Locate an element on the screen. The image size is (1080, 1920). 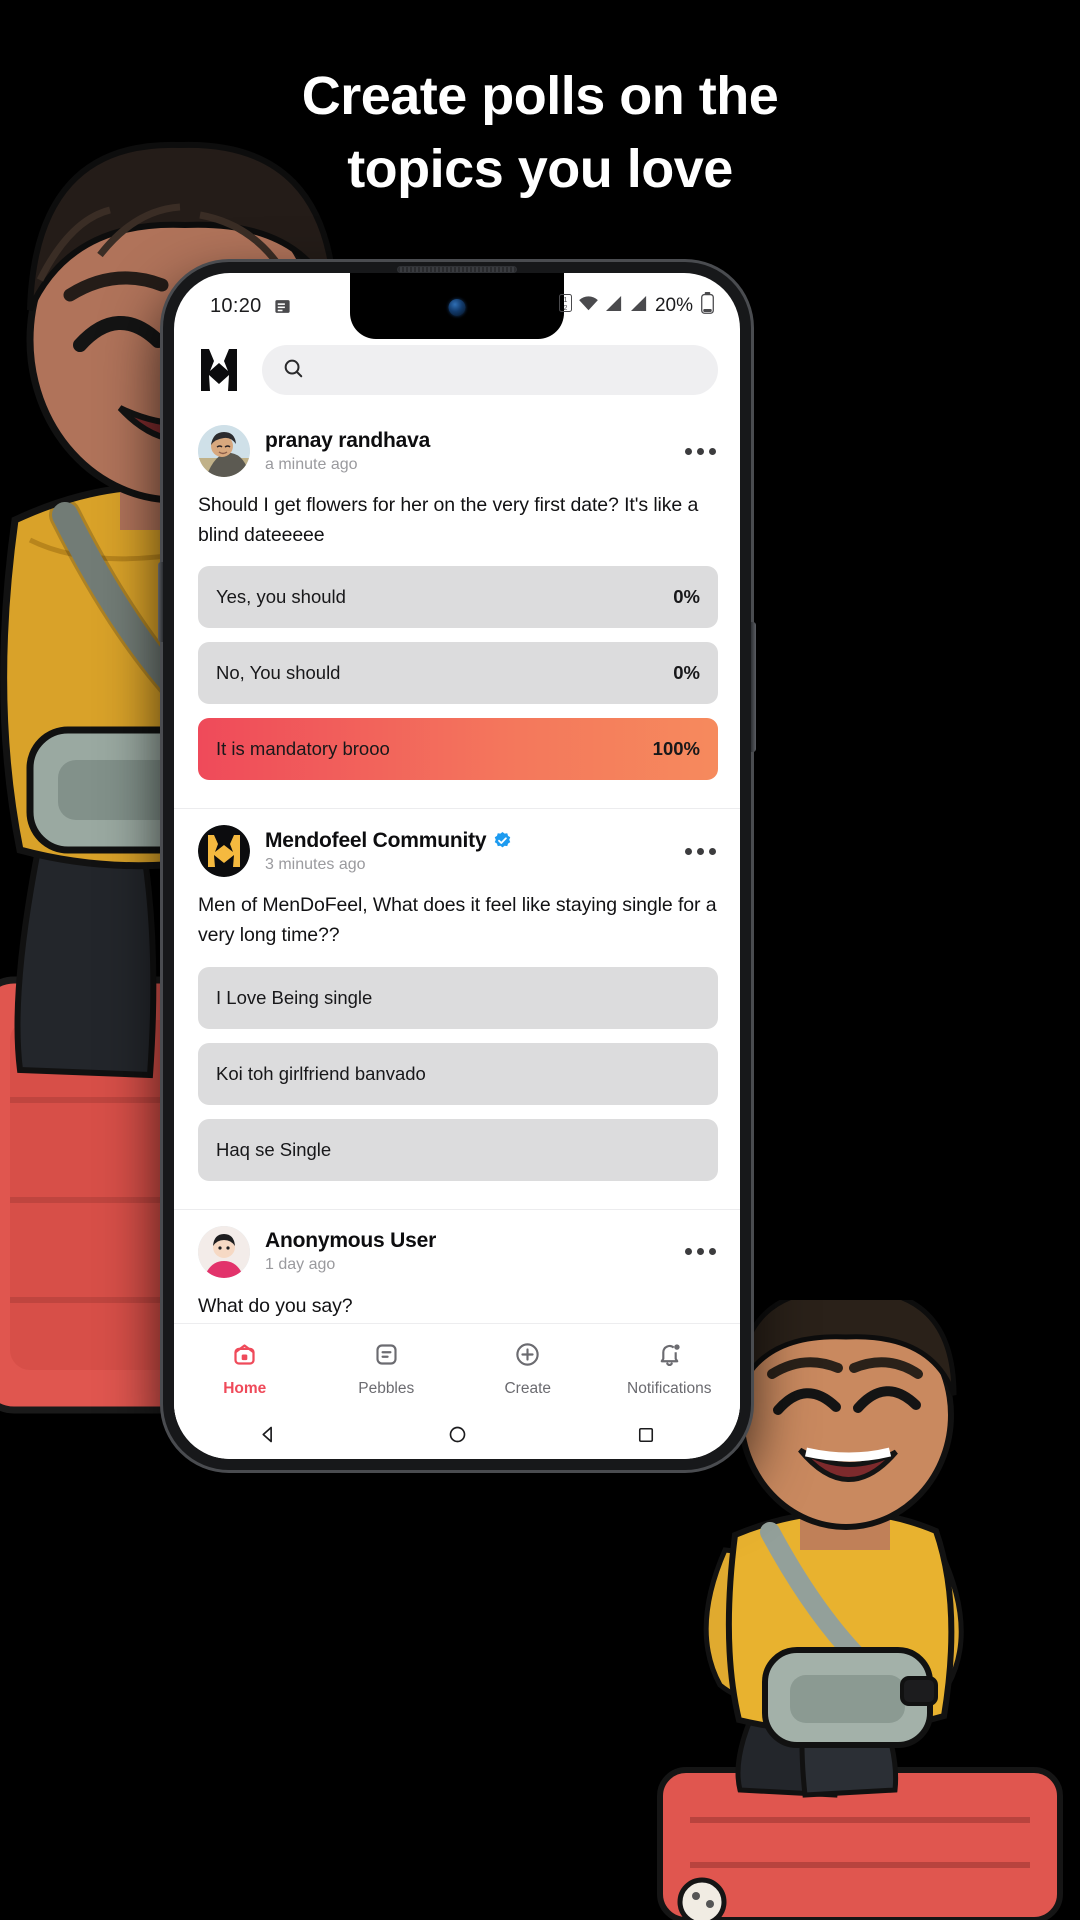
android-system-nav is located at coordinates (457, 1437).